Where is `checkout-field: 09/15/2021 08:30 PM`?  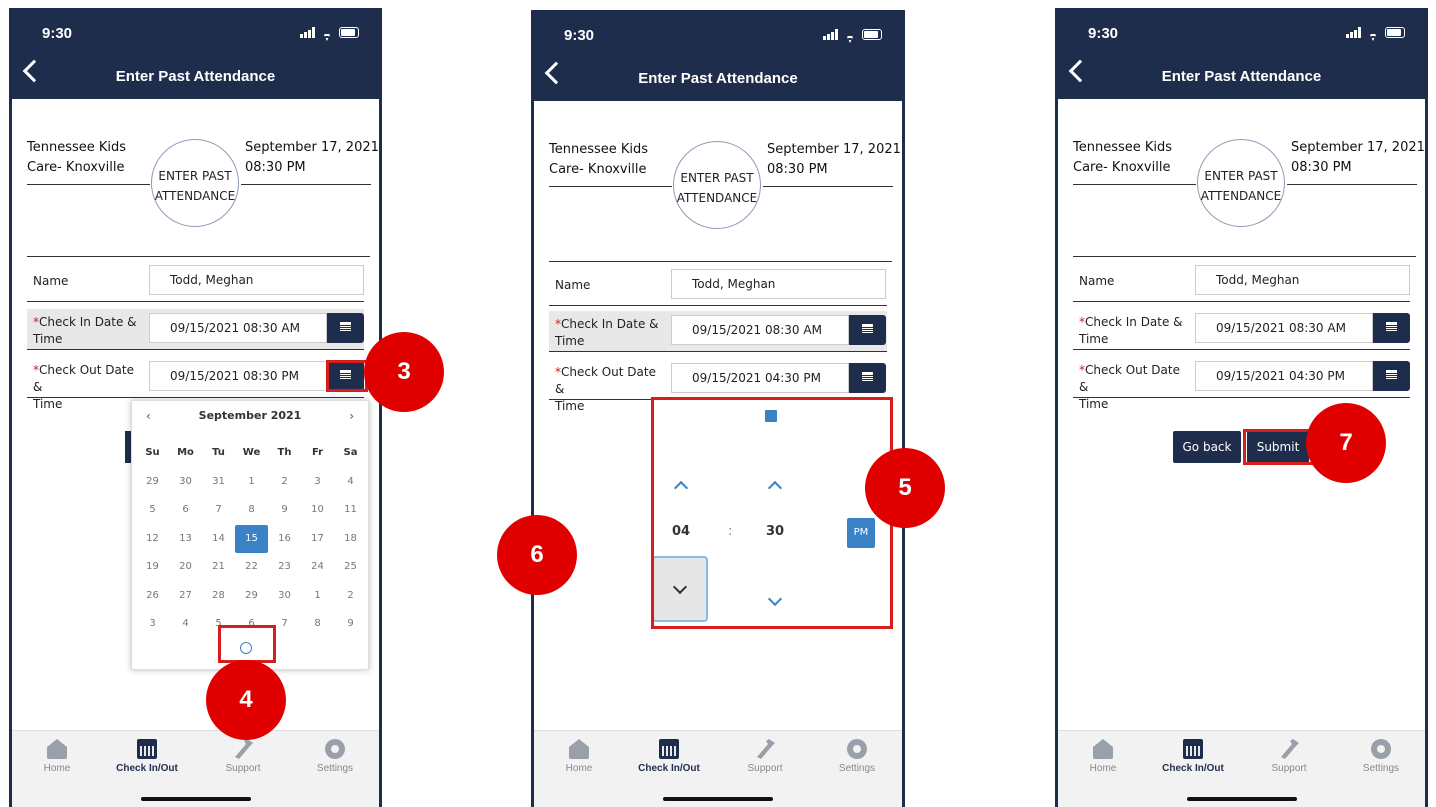
checkout-field: 09/15/2021 08:30 PM is located at coordinates (238, 376).